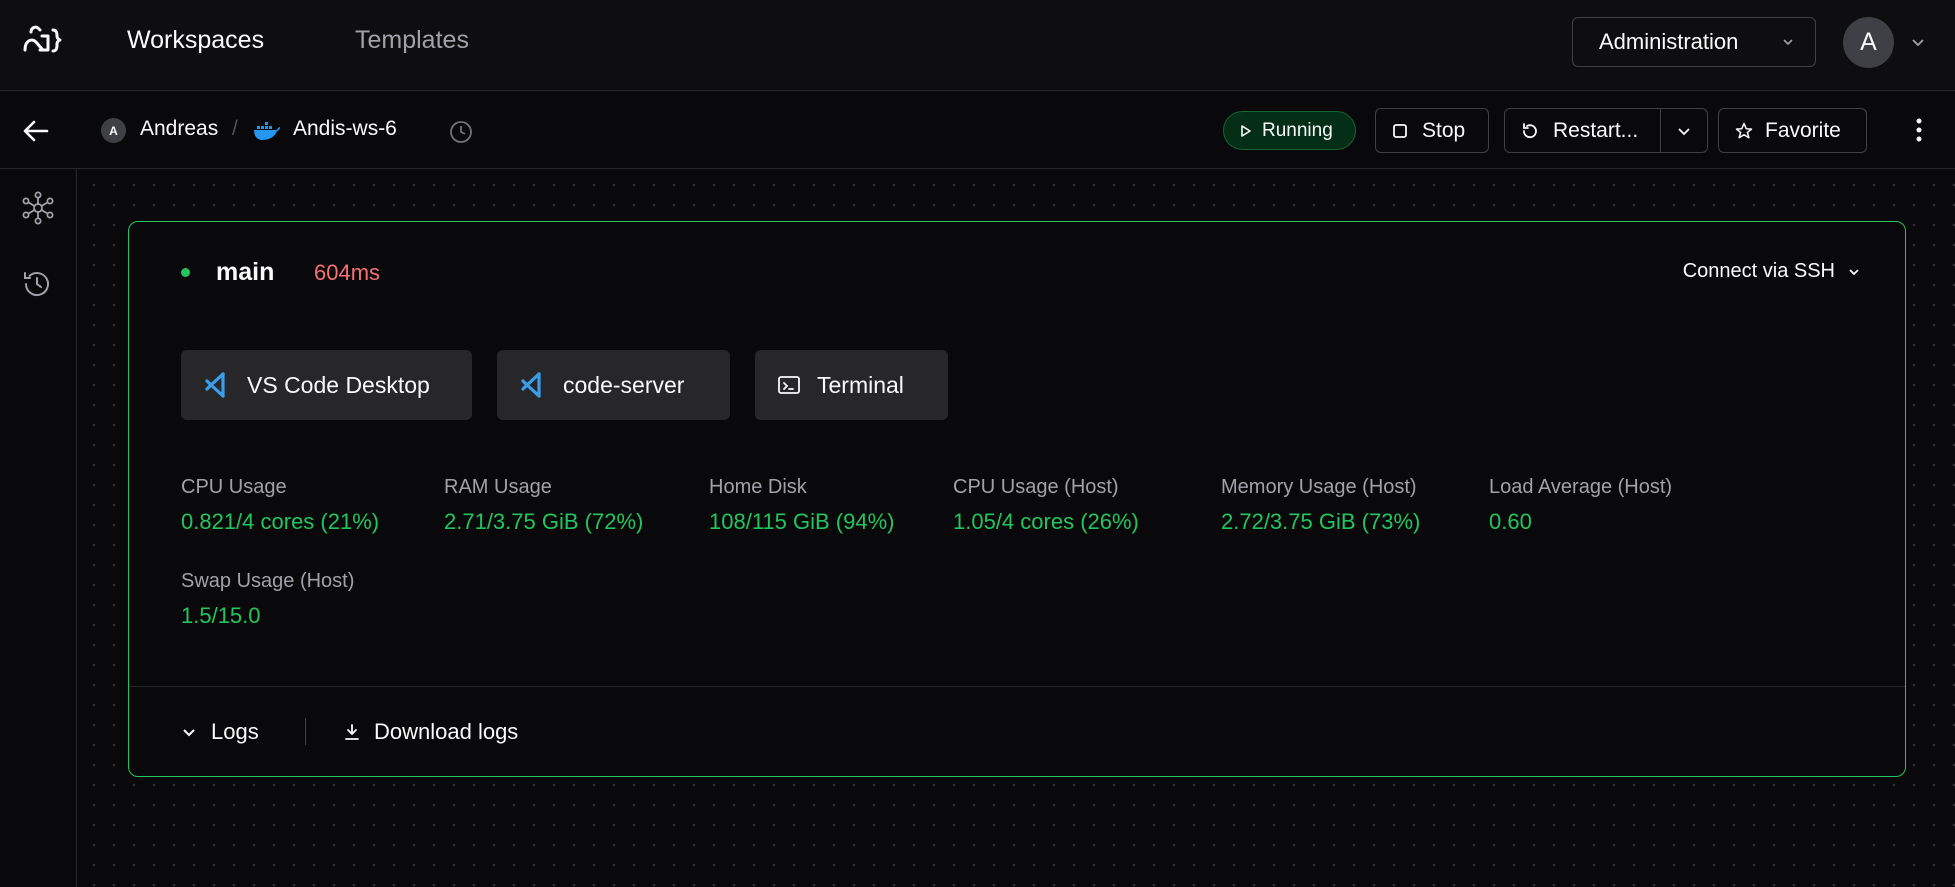 The height and width of the screenshot is (887, 1955). Describe the element at coordinates (338, 384) in the screenshot. I see `app-label: VS Code Desktop` at that location.